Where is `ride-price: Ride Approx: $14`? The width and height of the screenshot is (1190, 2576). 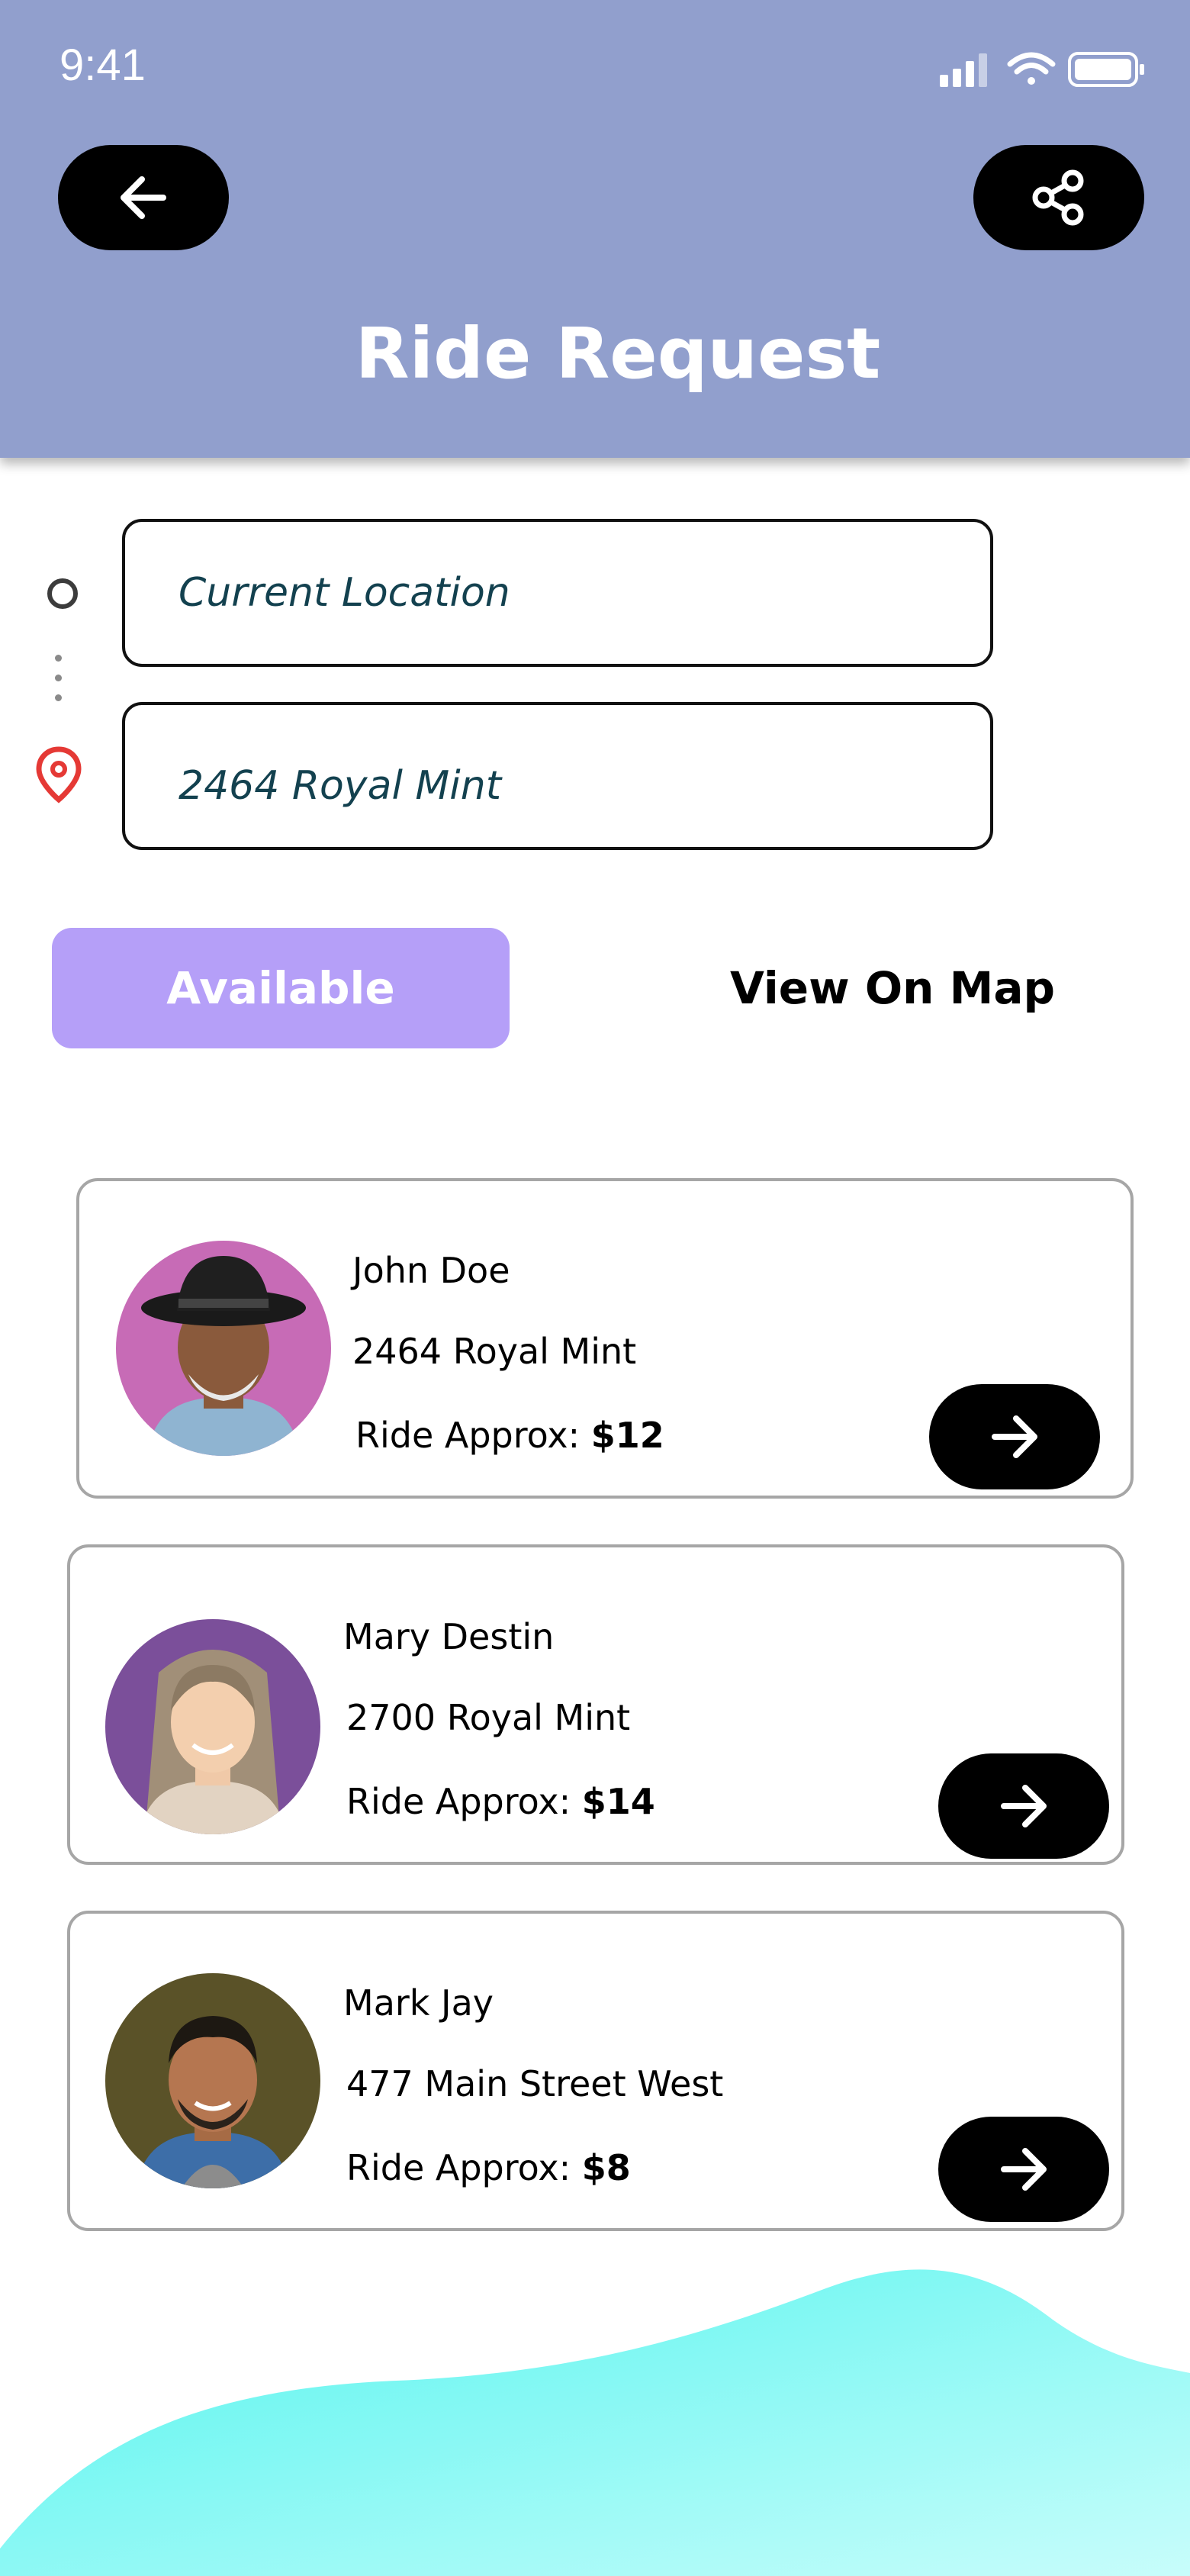 ride-price: Ride Approx: $14 is located at coordinates (500, 1801).